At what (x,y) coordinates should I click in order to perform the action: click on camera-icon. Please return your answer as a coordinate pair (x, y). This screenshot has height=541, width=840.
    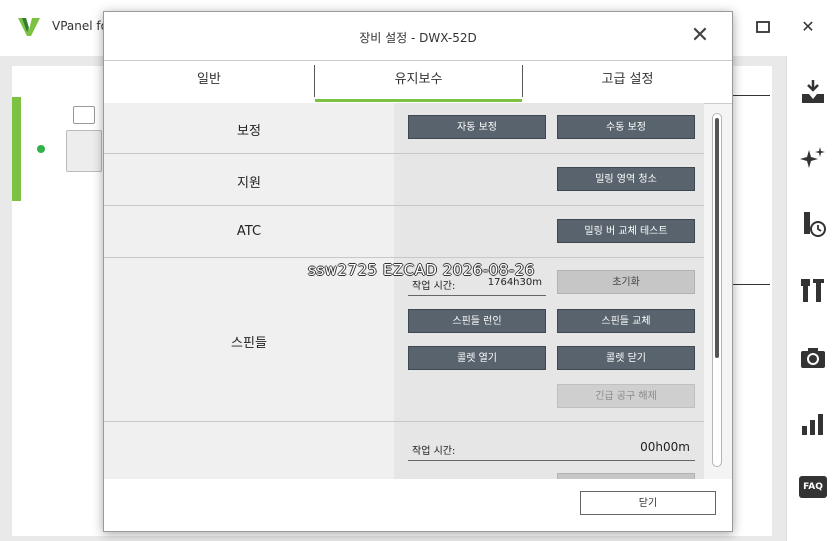
    Looking at the image, I should click on (813, 358).